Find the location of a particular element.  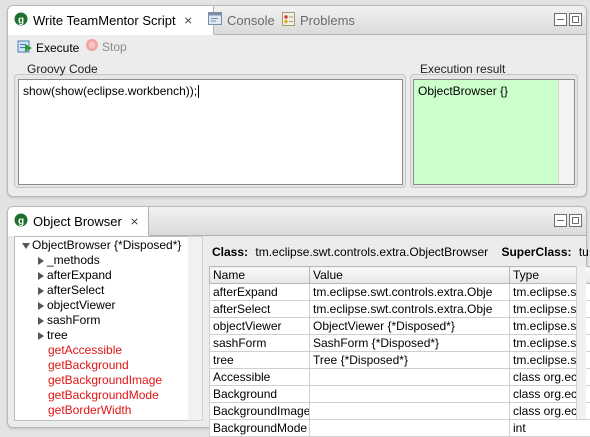

tab-console: Console is located at coordinates (241, 20).